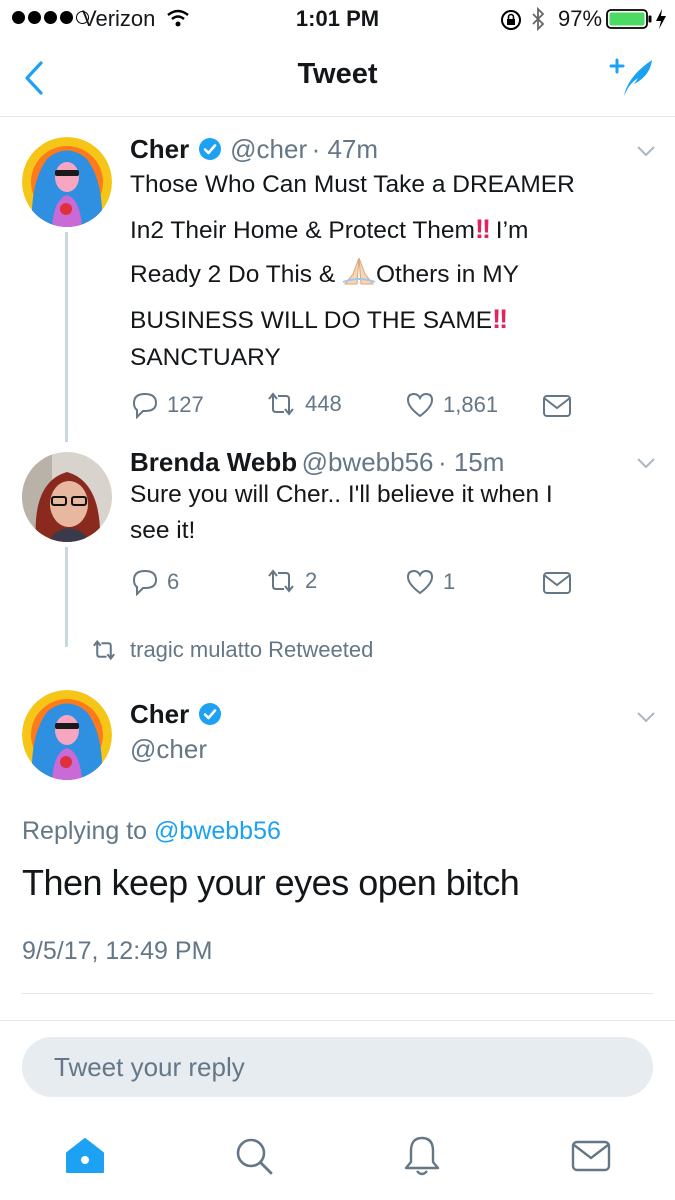 Image resolution: width=675 pixels, height=1200 pixels. I want to click on reply-mention-link: @bwebb56, so click(217, 831).